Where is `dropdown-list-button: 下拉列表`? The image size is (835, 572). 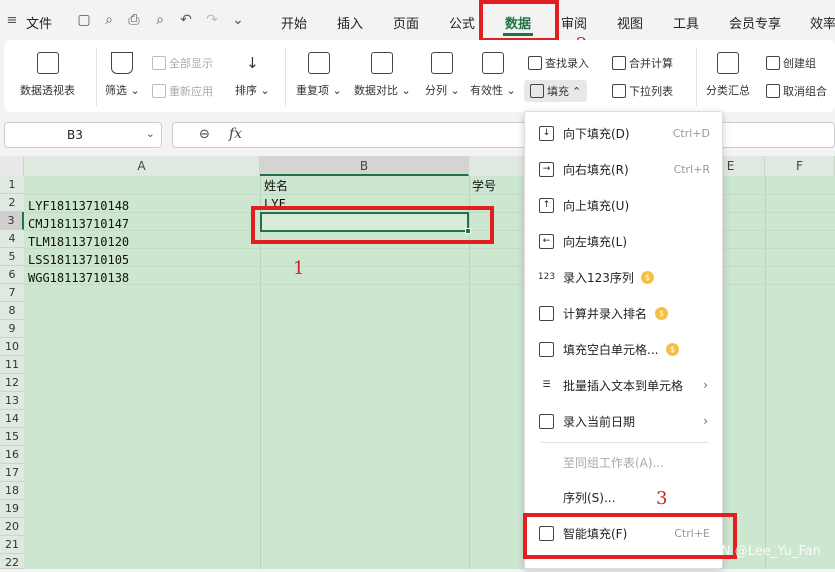
dropdown-list-button: 下拉列表 is located at coordinates (642, 91).